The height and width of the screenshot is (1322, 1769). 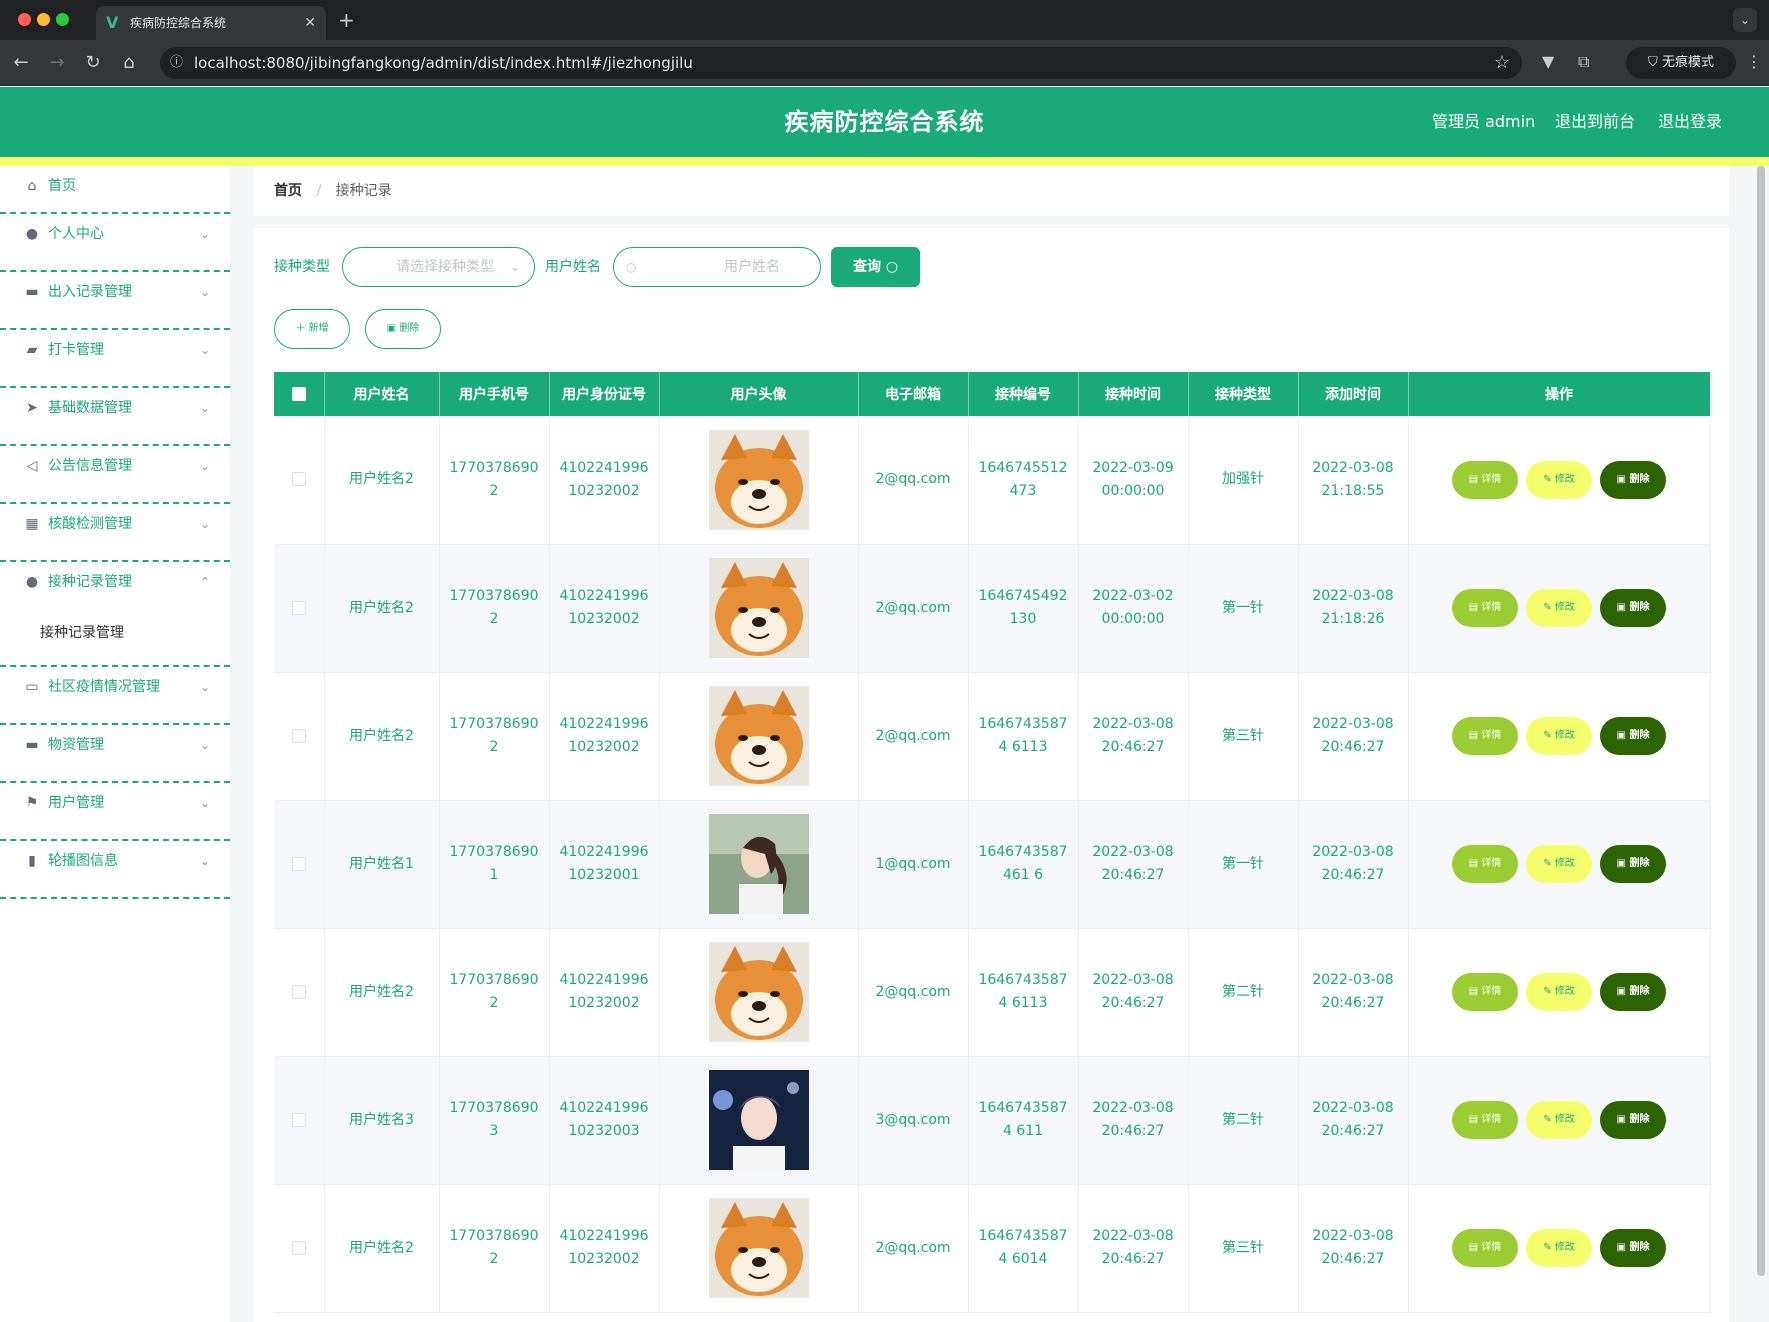 I want to click on query-button: 查询 ○, so click(x=875, y=267).